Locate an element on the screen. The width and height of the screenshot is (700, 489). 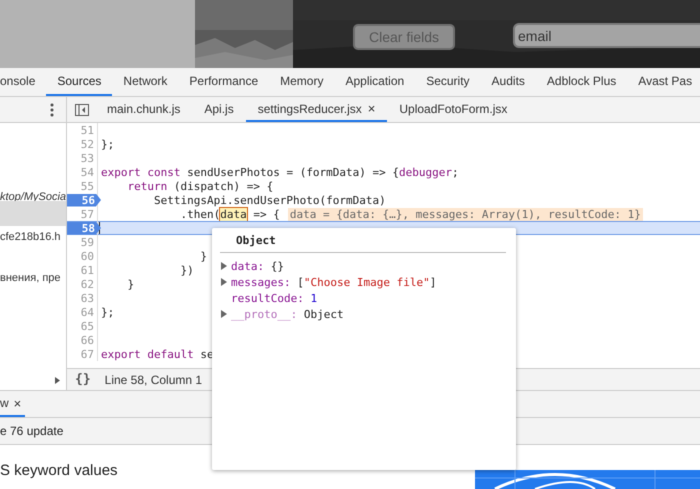
panel-tab: Performance is located at coordinates (224, 82).